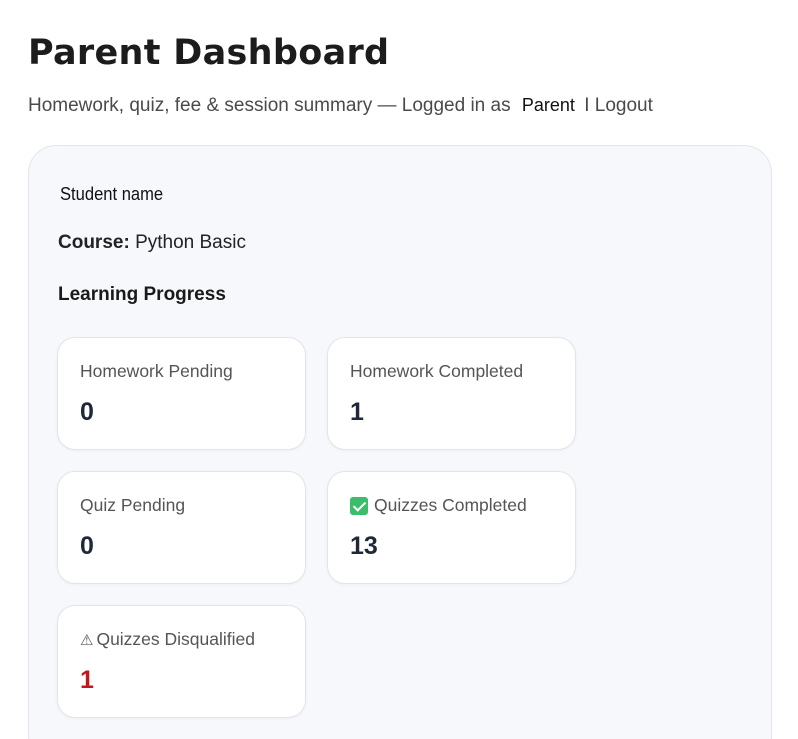 Image resolution: width=798 pixels, height=739 pixels. What do you see at coordinates (548, 105) in the screenshot?
I see `user-role: Parent` at bounding box center [548, 105].